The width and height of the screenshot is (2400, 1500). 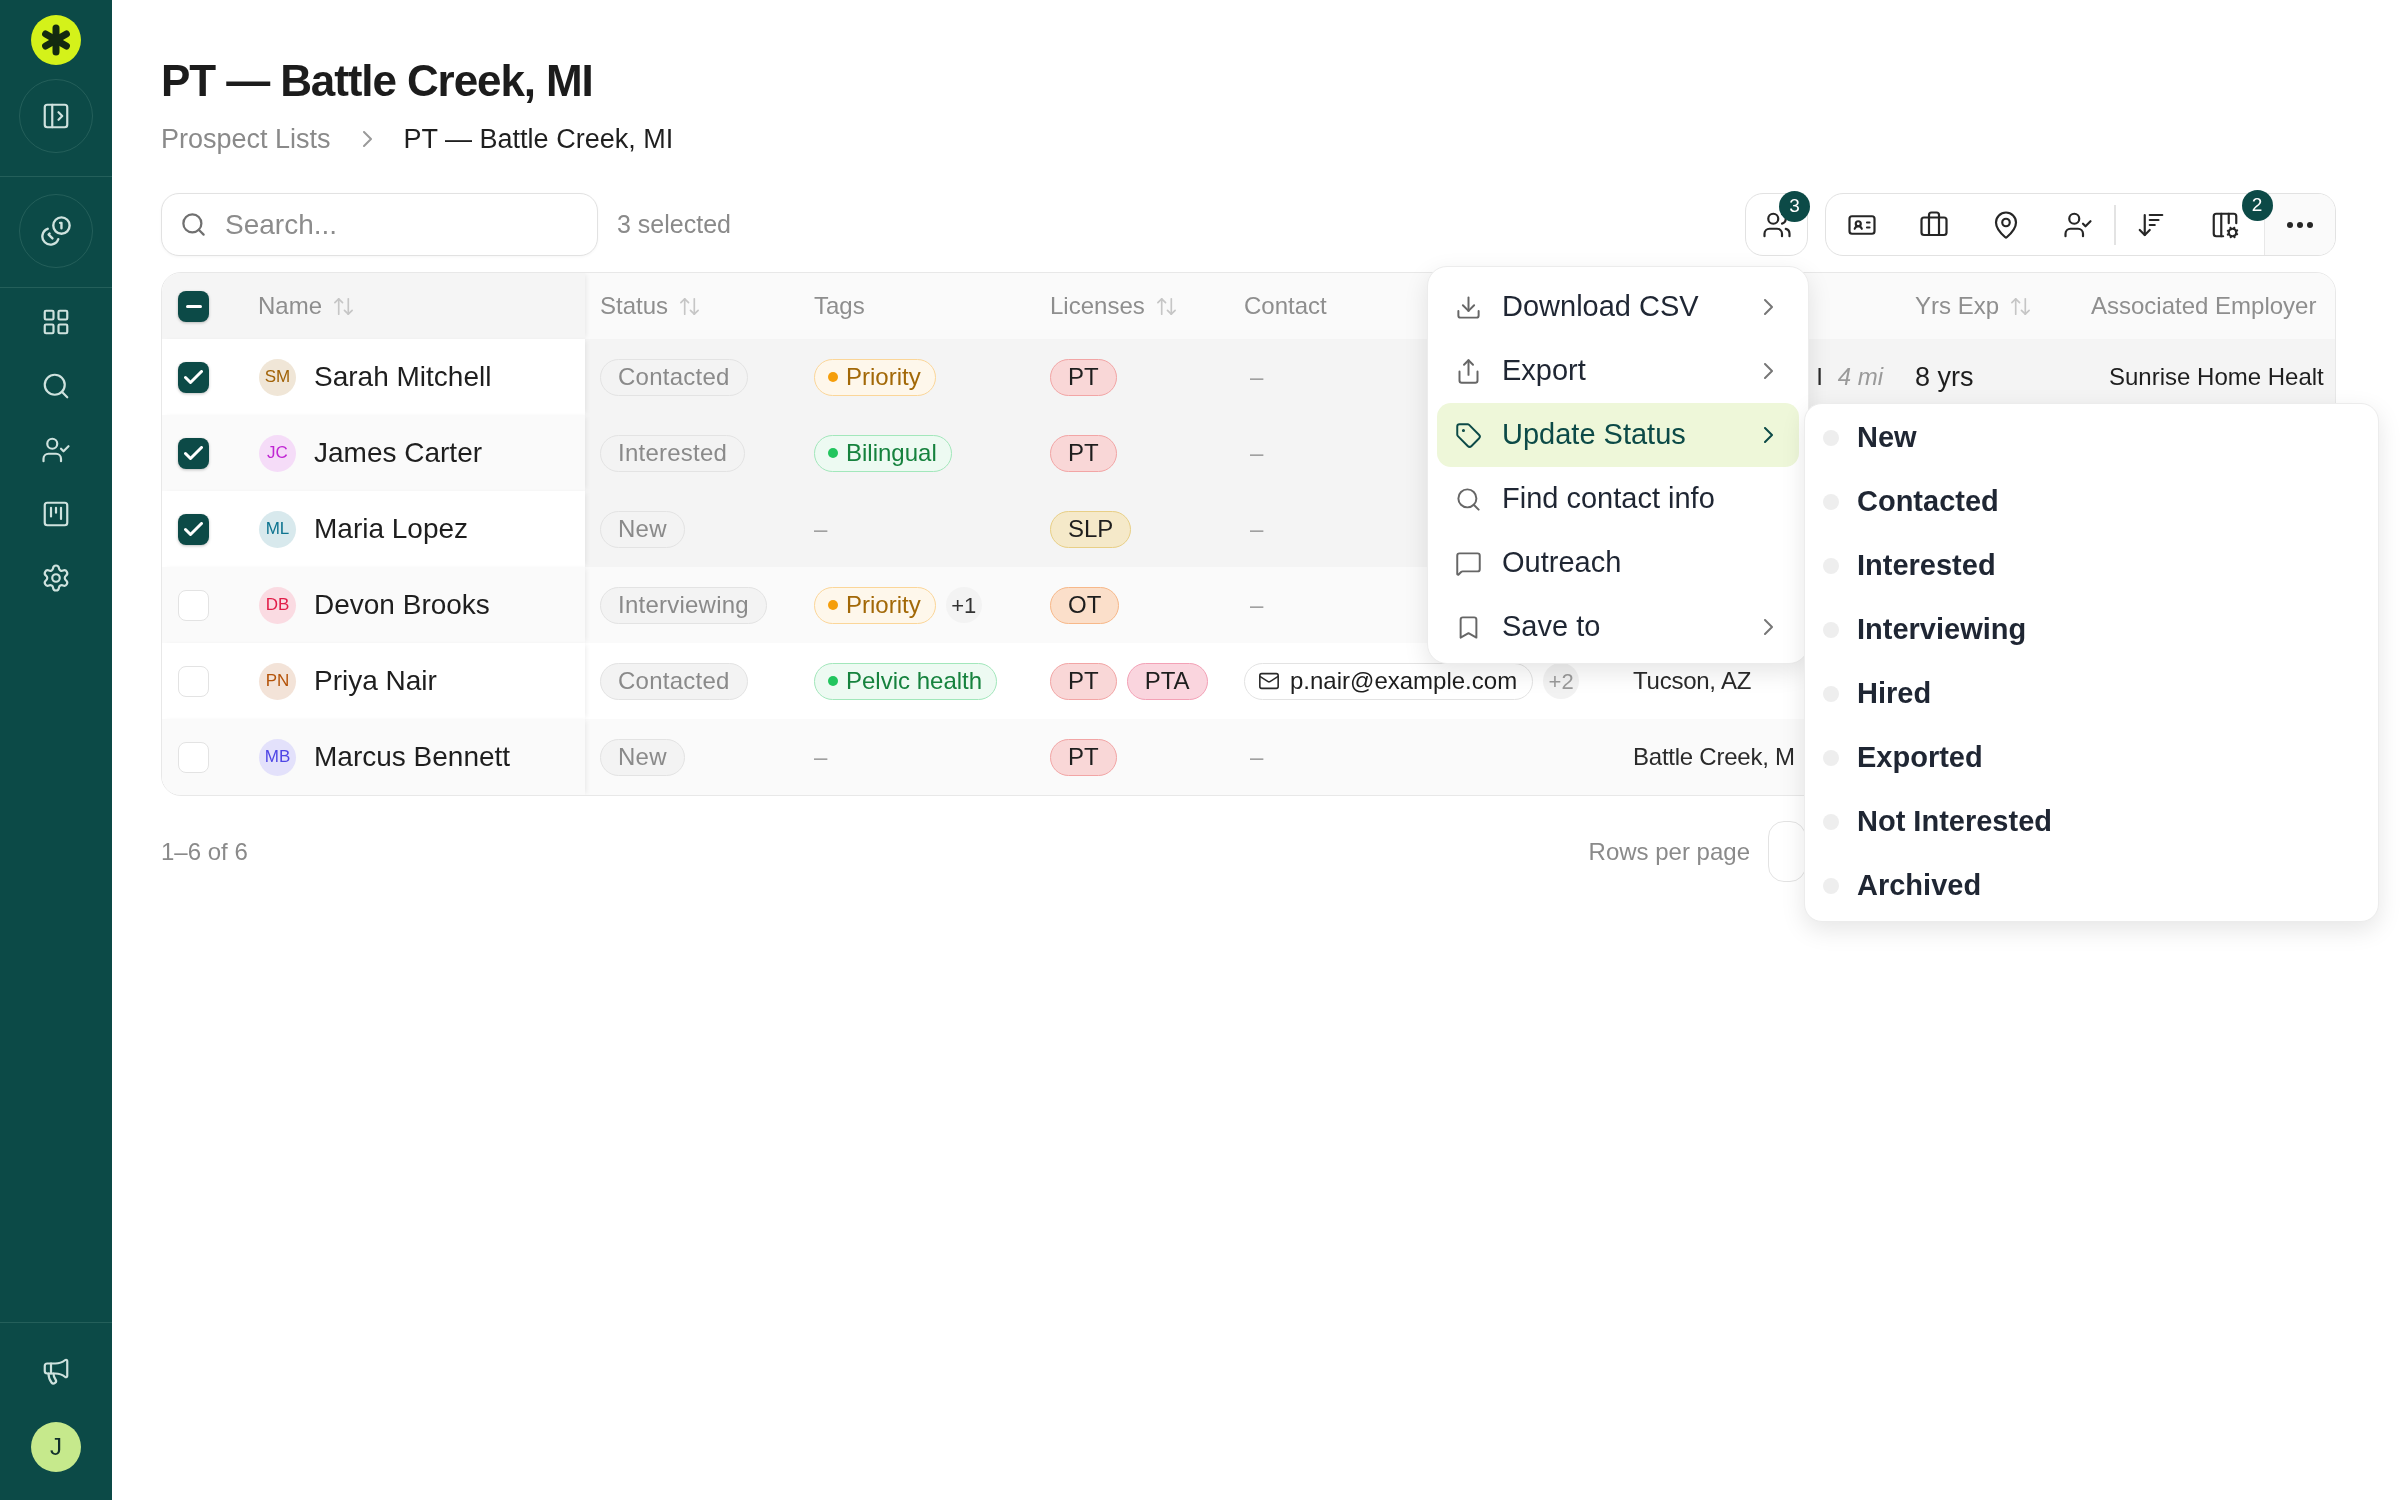 What do you see at coordinates (839, 306) in the screenshot?
I see `column-header: Tags` at bounding box center [839, 306].